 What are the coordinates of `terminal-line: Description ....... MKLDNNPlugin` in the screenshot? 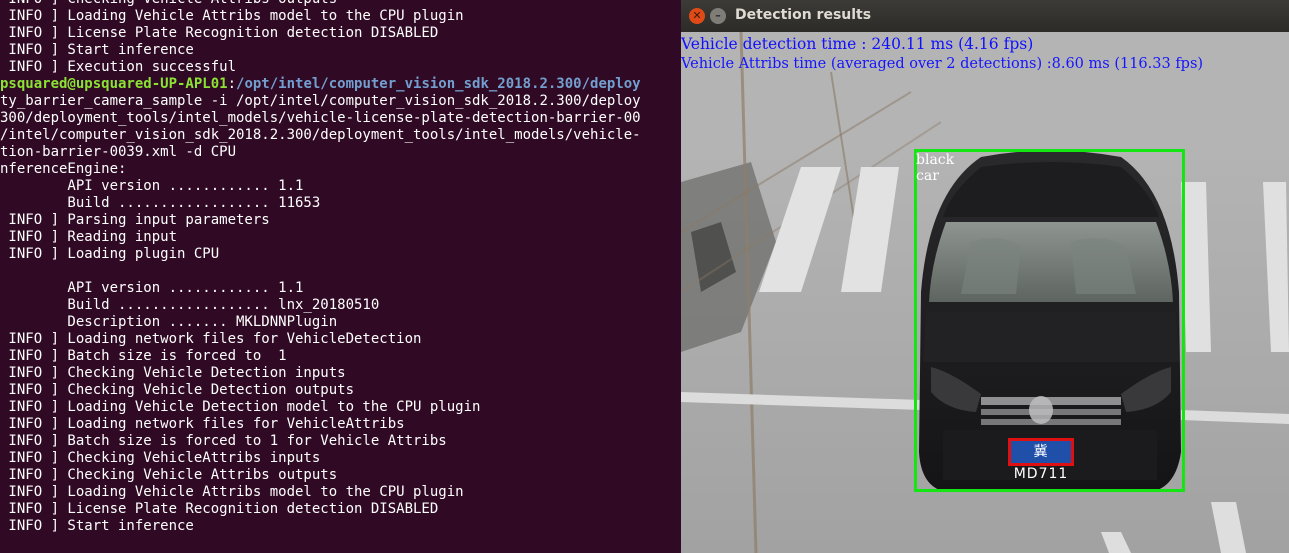 It's located at (169, 322).